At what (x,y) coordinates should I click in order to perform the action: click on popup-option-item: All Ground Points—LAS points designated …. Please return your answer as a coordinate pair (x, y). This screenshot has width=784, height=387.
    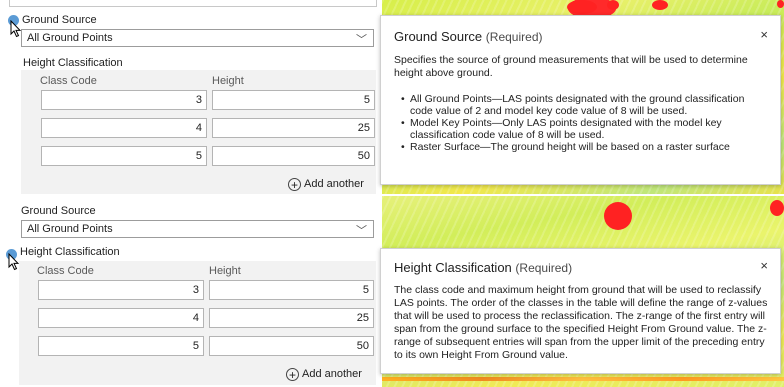
    Looking at the image, I should click on (583, 105).